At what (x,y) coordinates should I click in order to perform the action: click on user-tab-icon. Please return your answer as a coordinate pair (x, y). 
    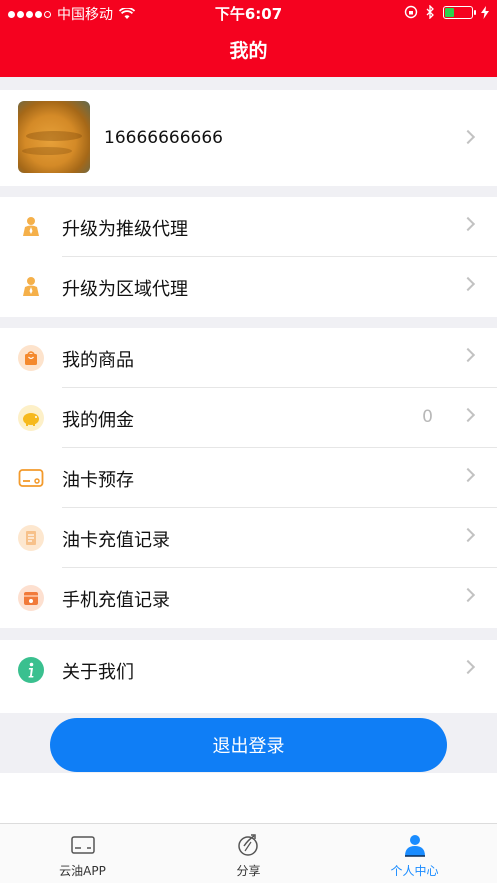
    Looking at the image, I should click on (415, 846).